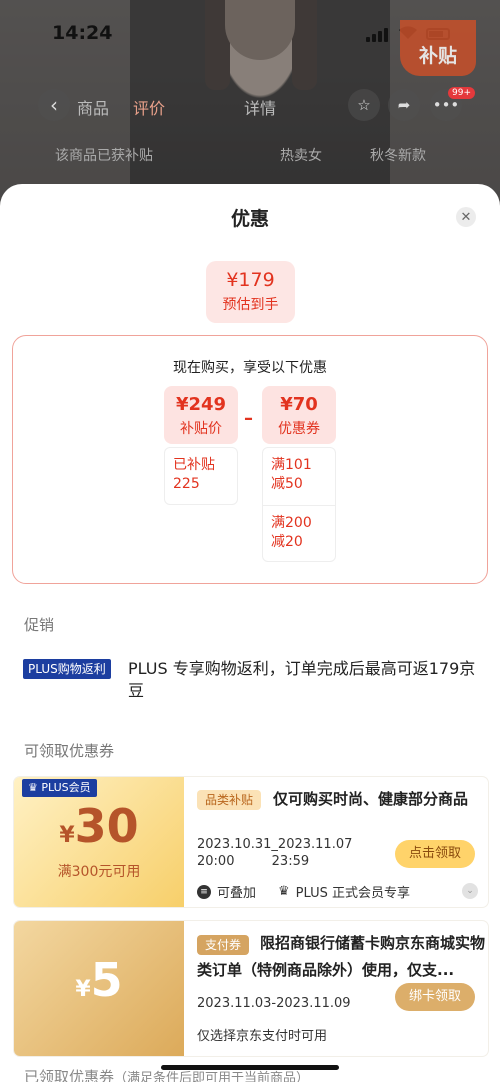 The width and height of the screenshot is (500, 1082). I want to click on share-button: ➦, so click(404, 105).